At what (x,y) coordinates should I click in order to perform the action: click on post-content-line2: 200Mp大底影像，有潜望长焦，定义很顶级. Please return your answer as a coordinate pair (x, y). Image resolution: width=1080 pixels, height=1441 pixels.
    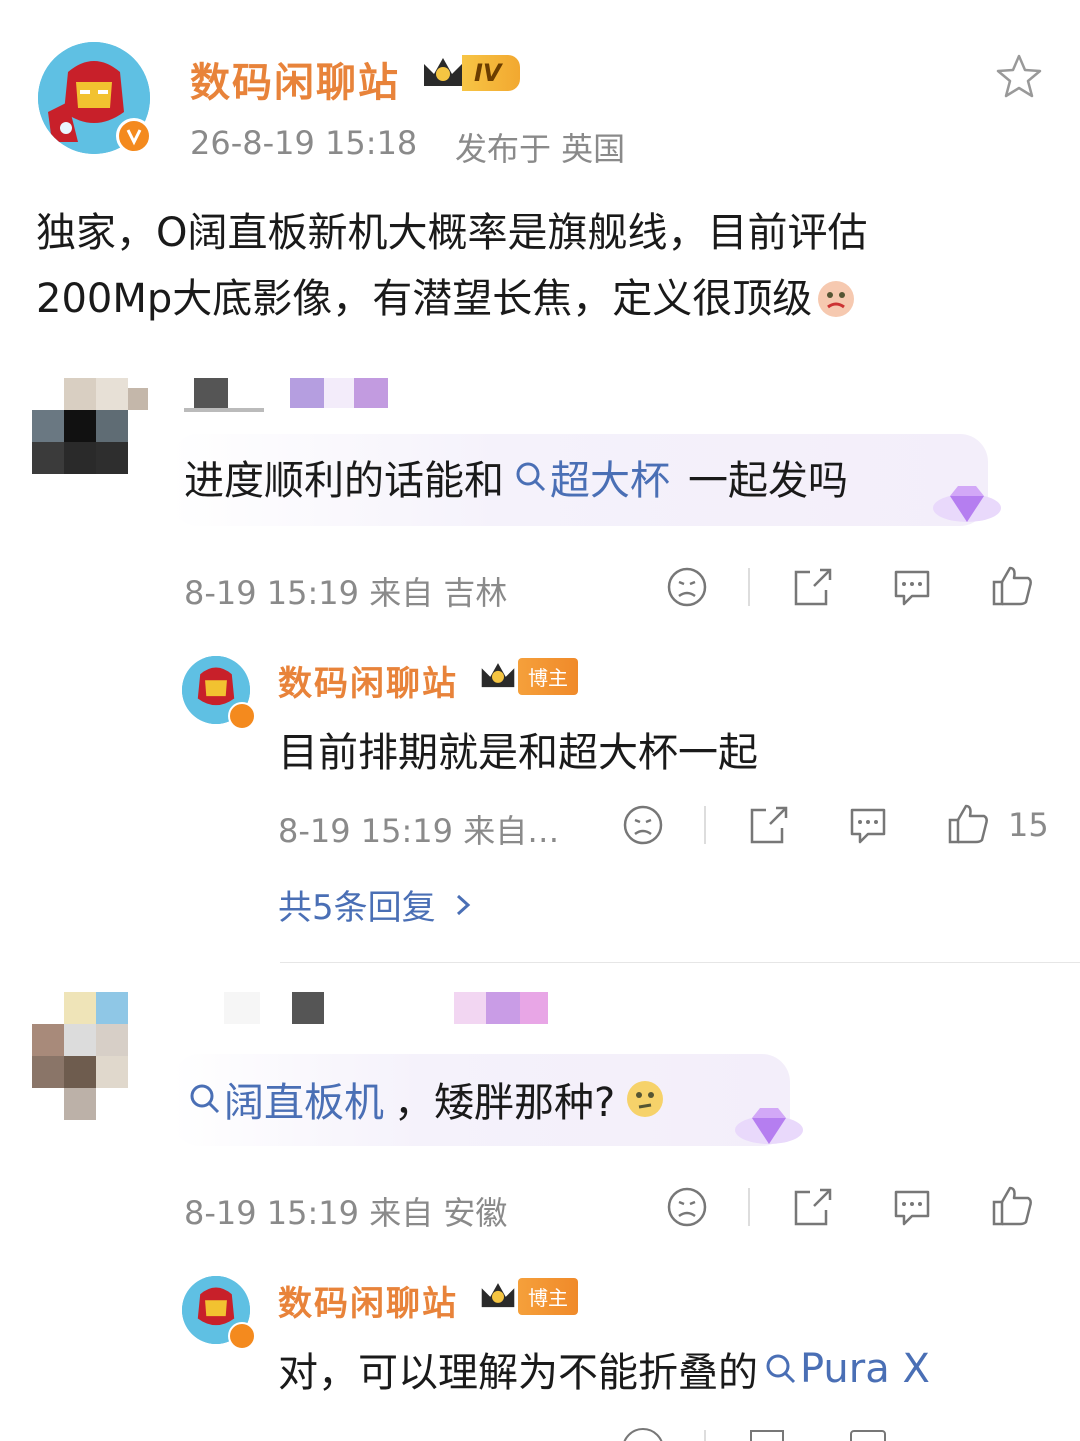
    Looking at the image, I should click on (424, 299).